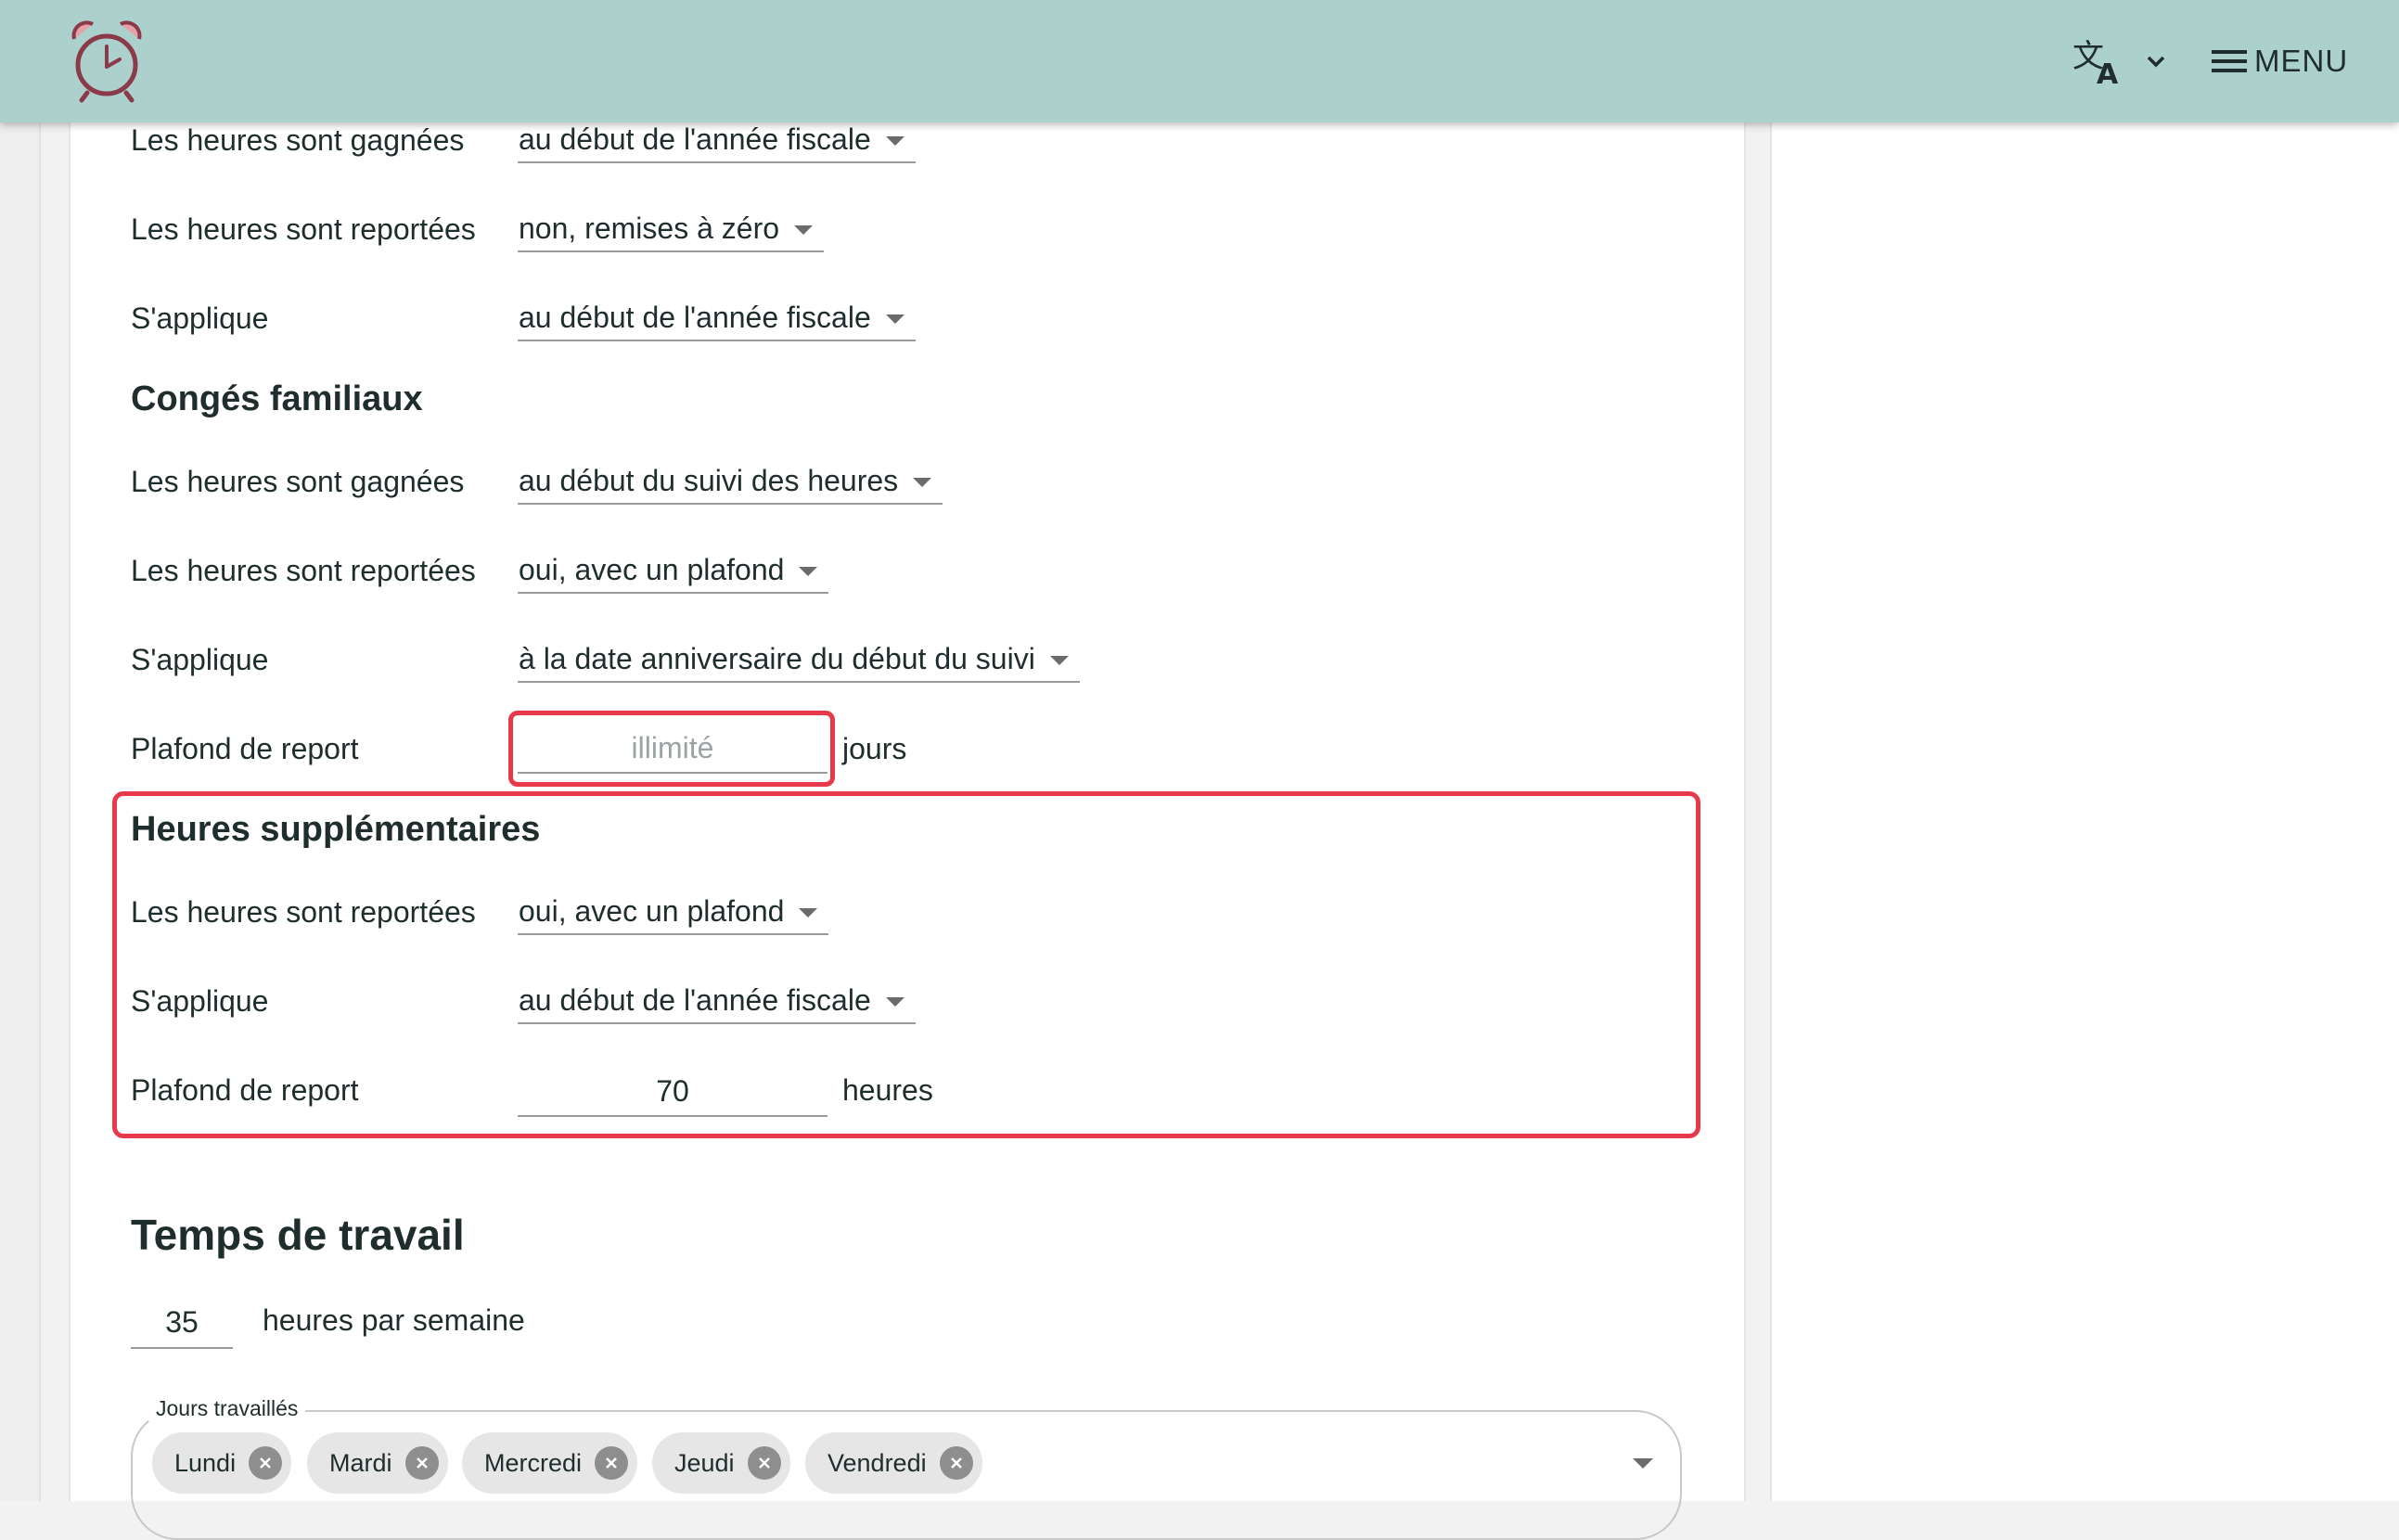  Describe the element at coordinates (304, 570) in the screenshot. I see `family-carryover-label: Les heures sont reportées` at that location.